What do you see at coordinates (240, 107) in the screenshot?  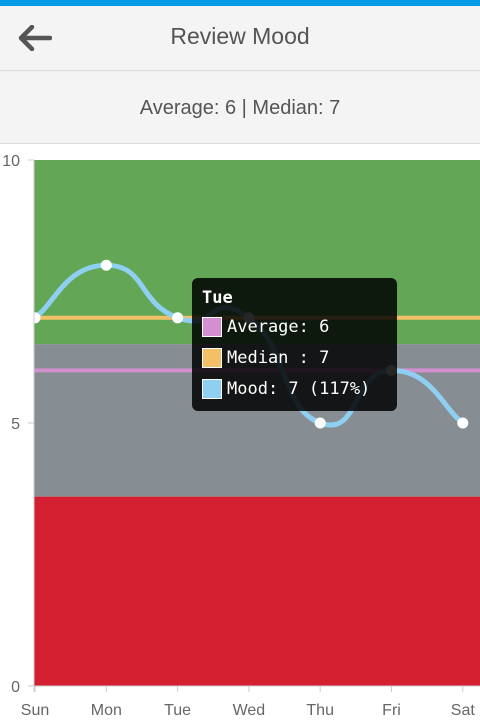 I see `mood-summary: Average: 6 | Median: 7` at bounding box center [240, 107].